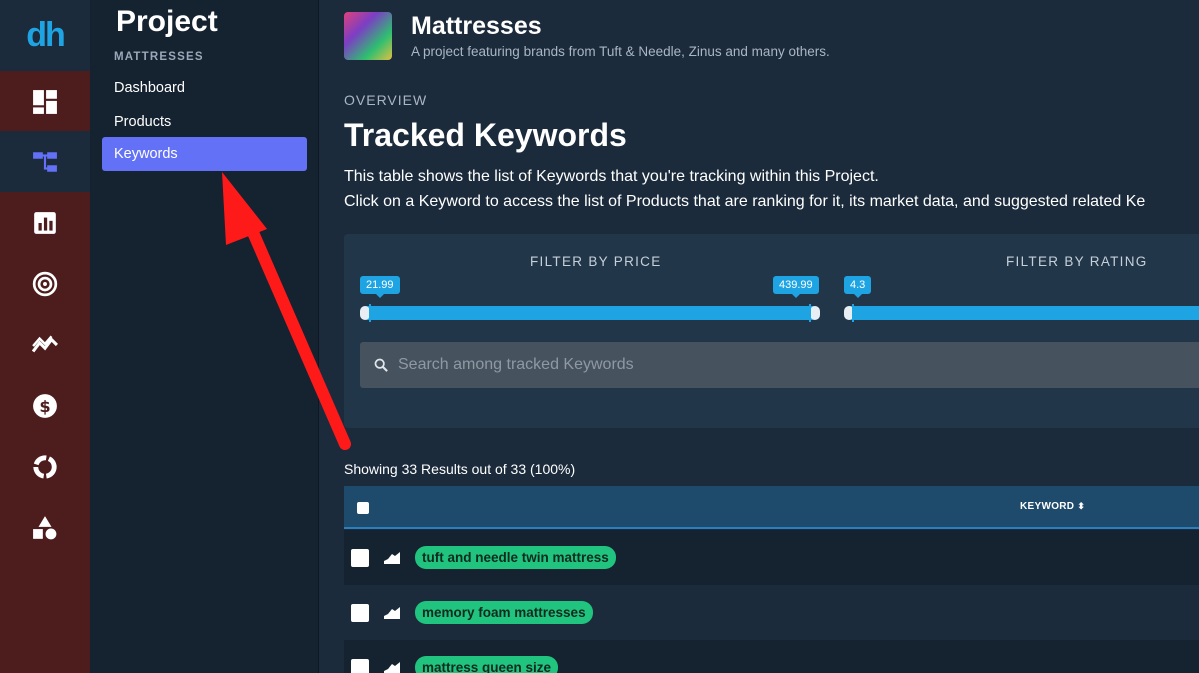  I want to click on keyword-pill: memory foam mattresses, so click(504, 612).